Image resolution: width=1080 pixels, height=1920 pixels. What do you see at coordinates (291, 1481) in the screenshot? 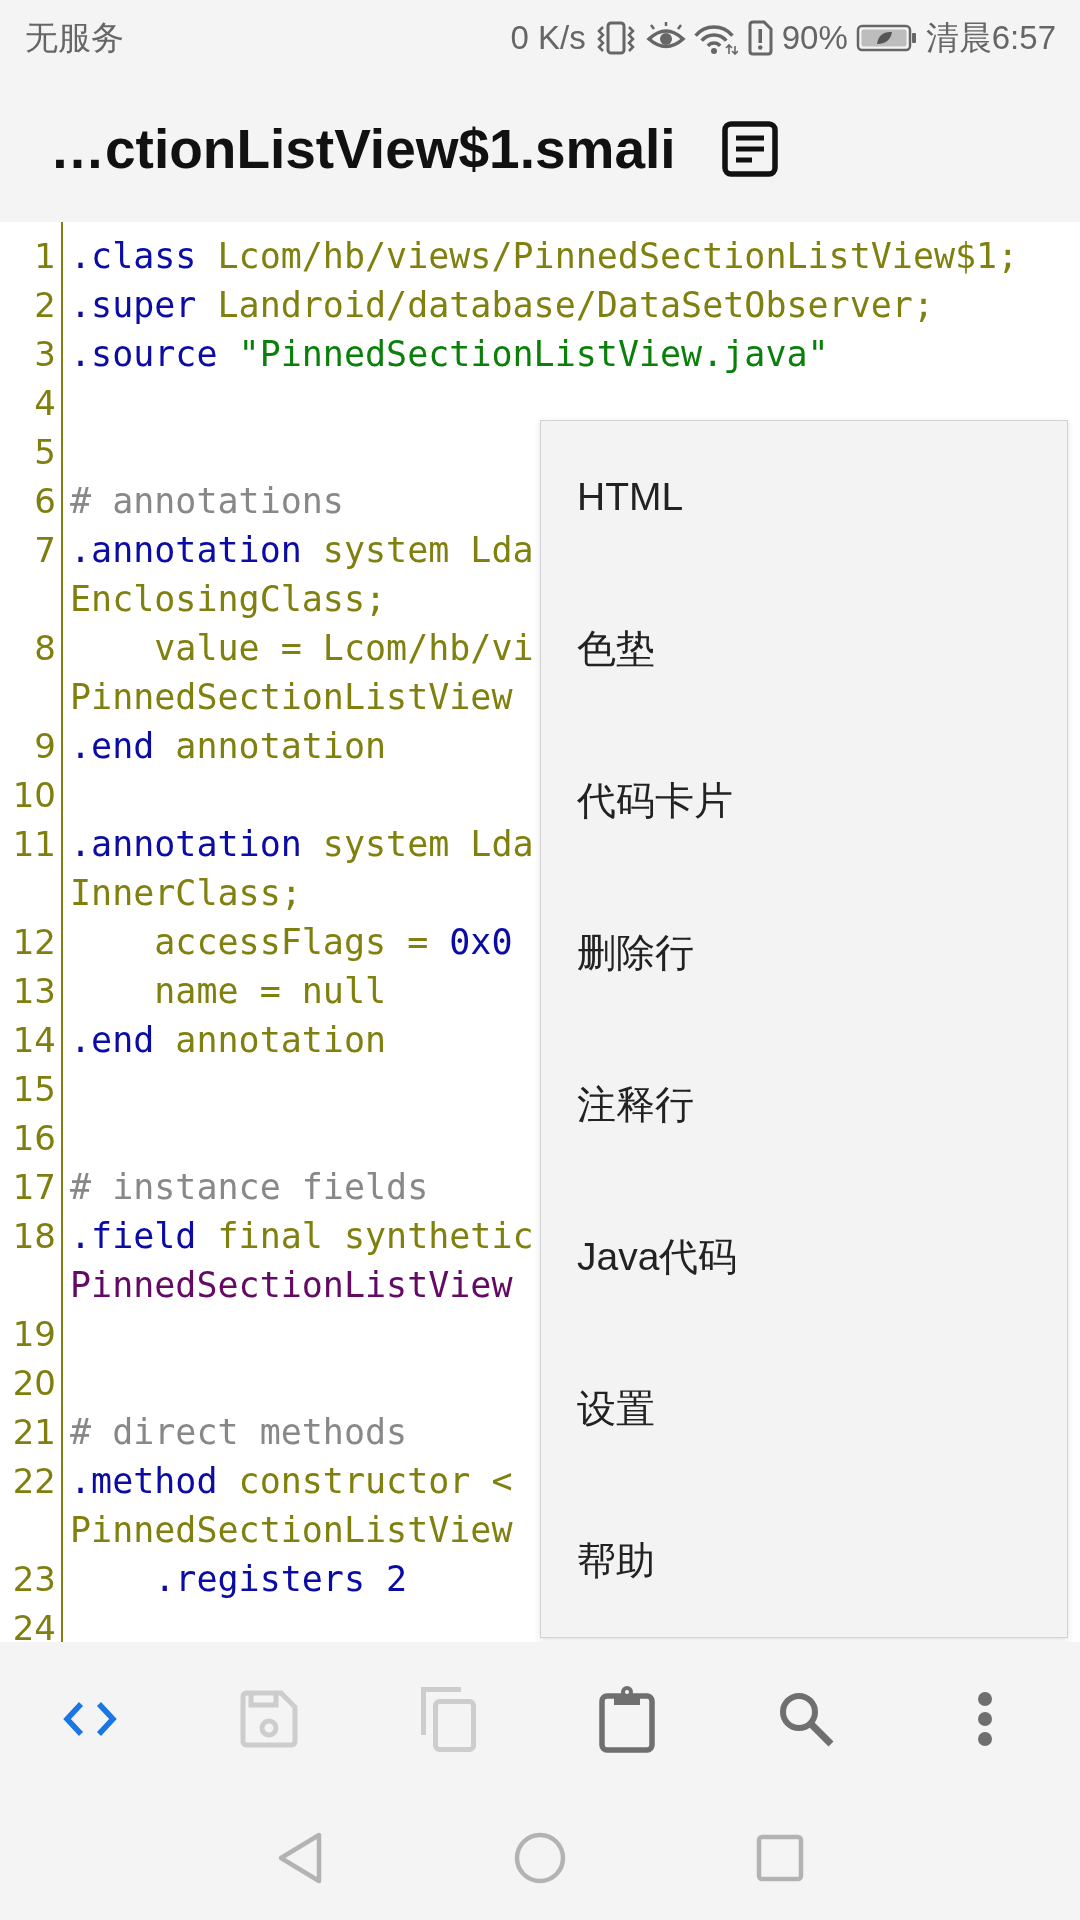
I see `code-line: .method constructor <` at bounding box center [291, 1481].